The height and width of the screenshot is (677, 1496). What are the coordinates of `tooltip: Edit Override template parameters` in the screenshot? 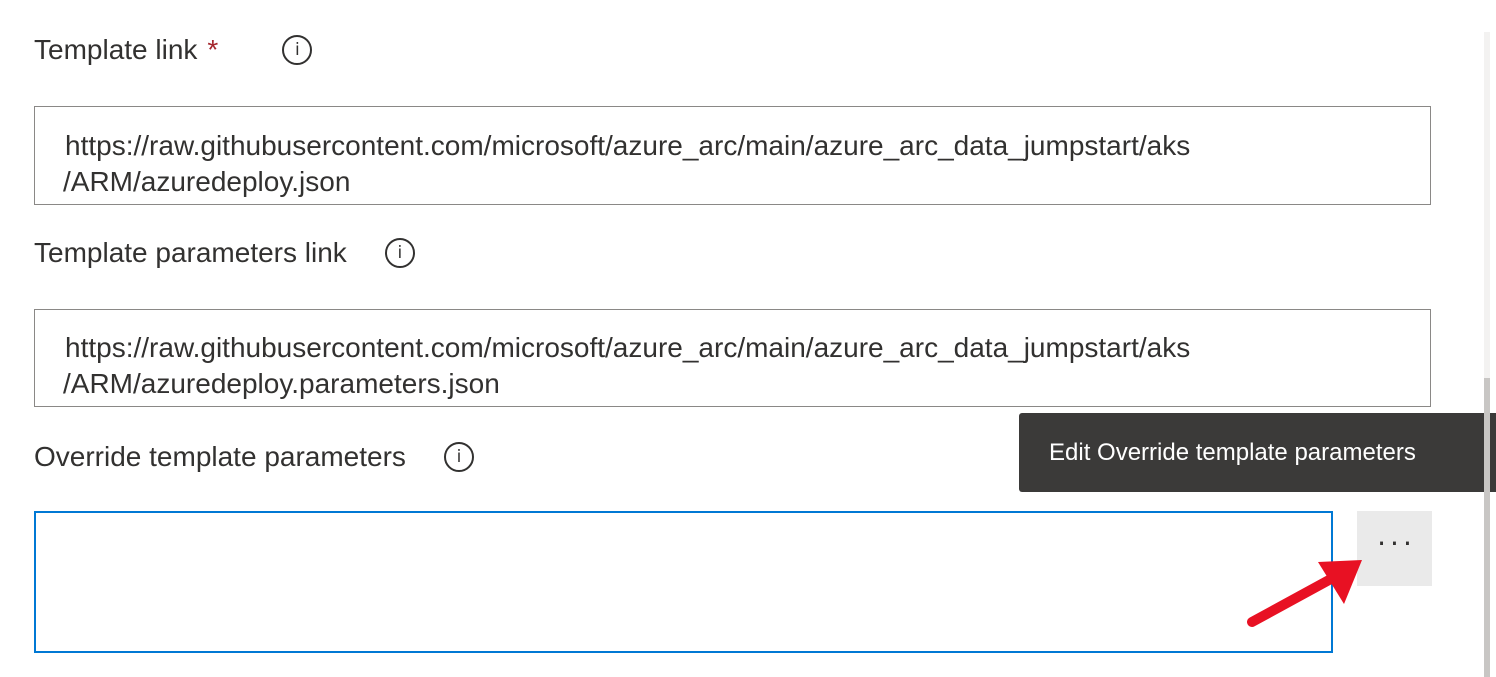 It's located at (1257, 452).